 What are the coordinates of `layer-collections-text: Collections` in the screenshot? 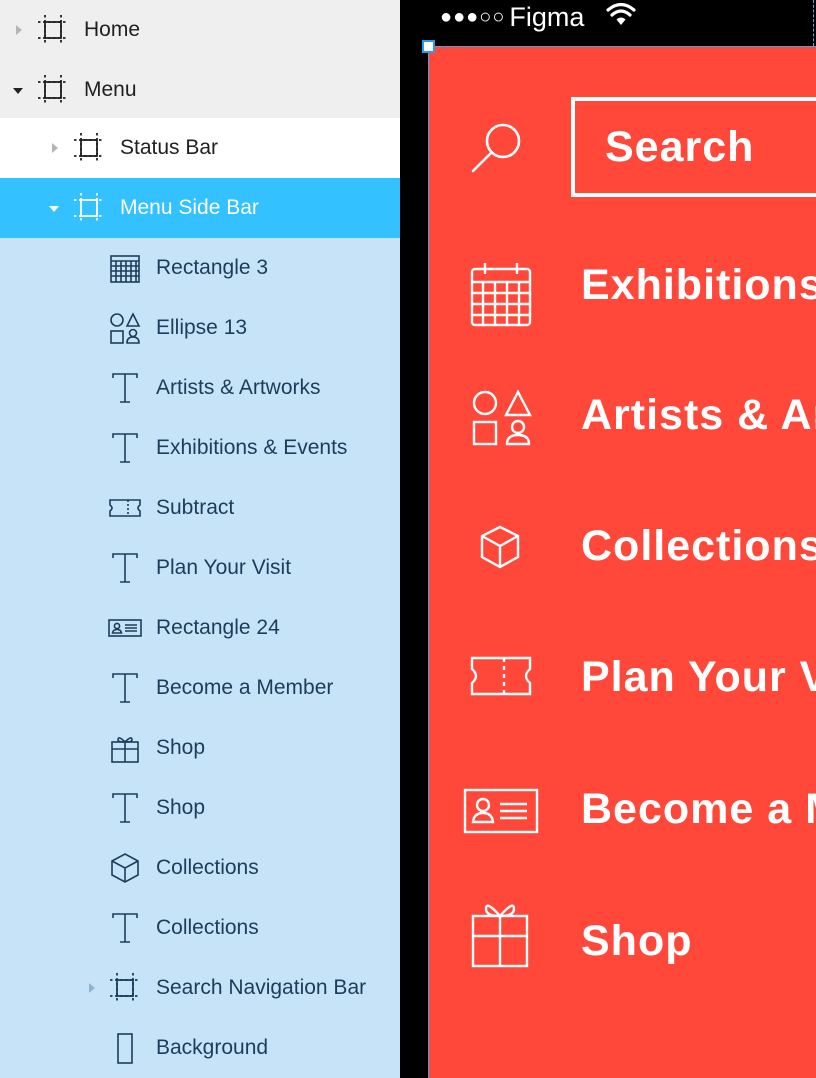 It's located at (200, 928).